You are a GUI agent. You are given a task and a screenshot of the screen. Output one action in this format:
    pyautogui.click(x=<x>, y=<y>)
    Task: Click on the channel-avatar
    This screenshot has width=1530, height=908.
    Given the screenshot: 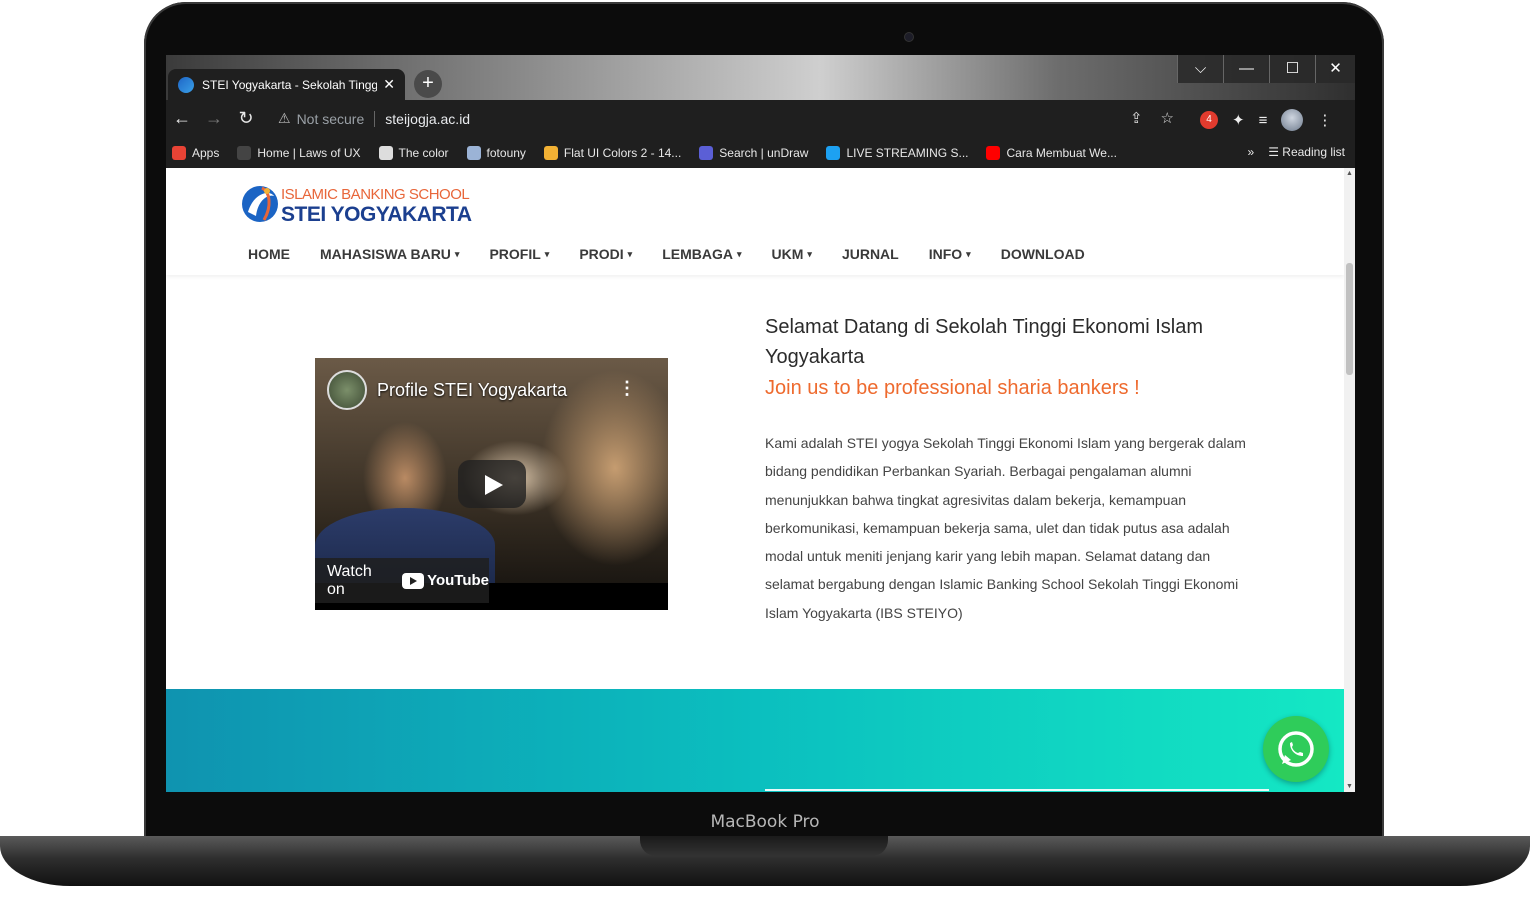 What is the action you would take?
    pyautogui.click(x=347, y=390)
    